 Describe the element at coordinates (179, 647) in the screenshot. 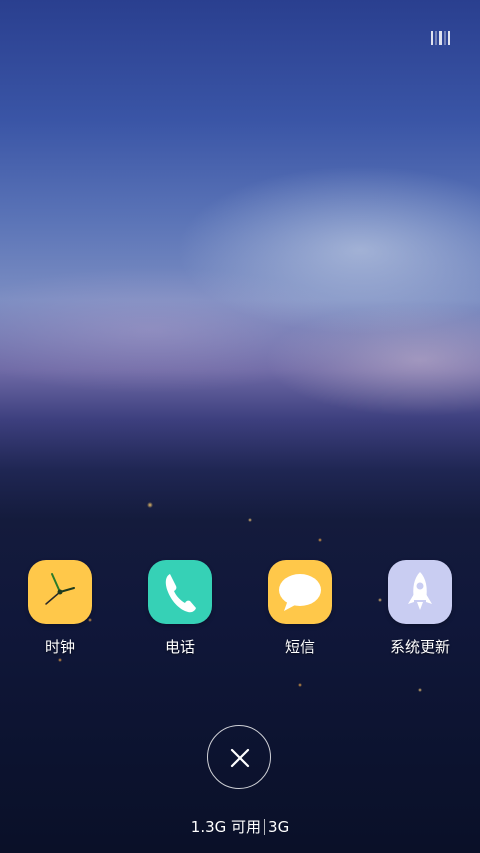

I see `app-label-phone: 电话` at that location.